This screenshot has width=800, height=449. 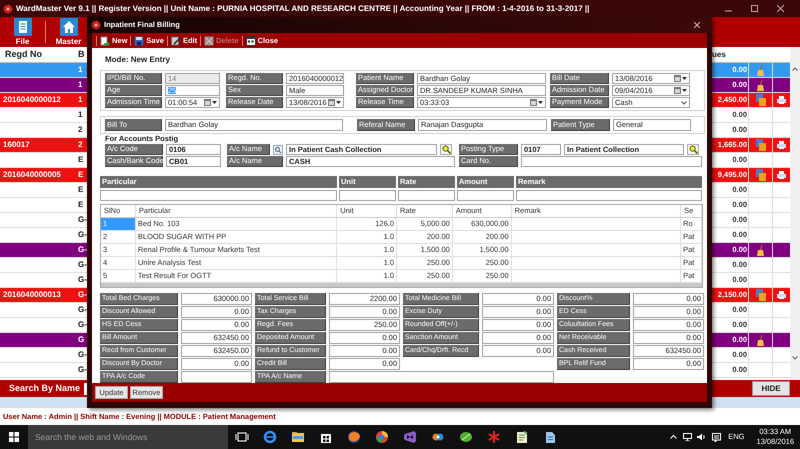 I want to click on list-row: 2016040000005 E, so click(x=43, y=175).